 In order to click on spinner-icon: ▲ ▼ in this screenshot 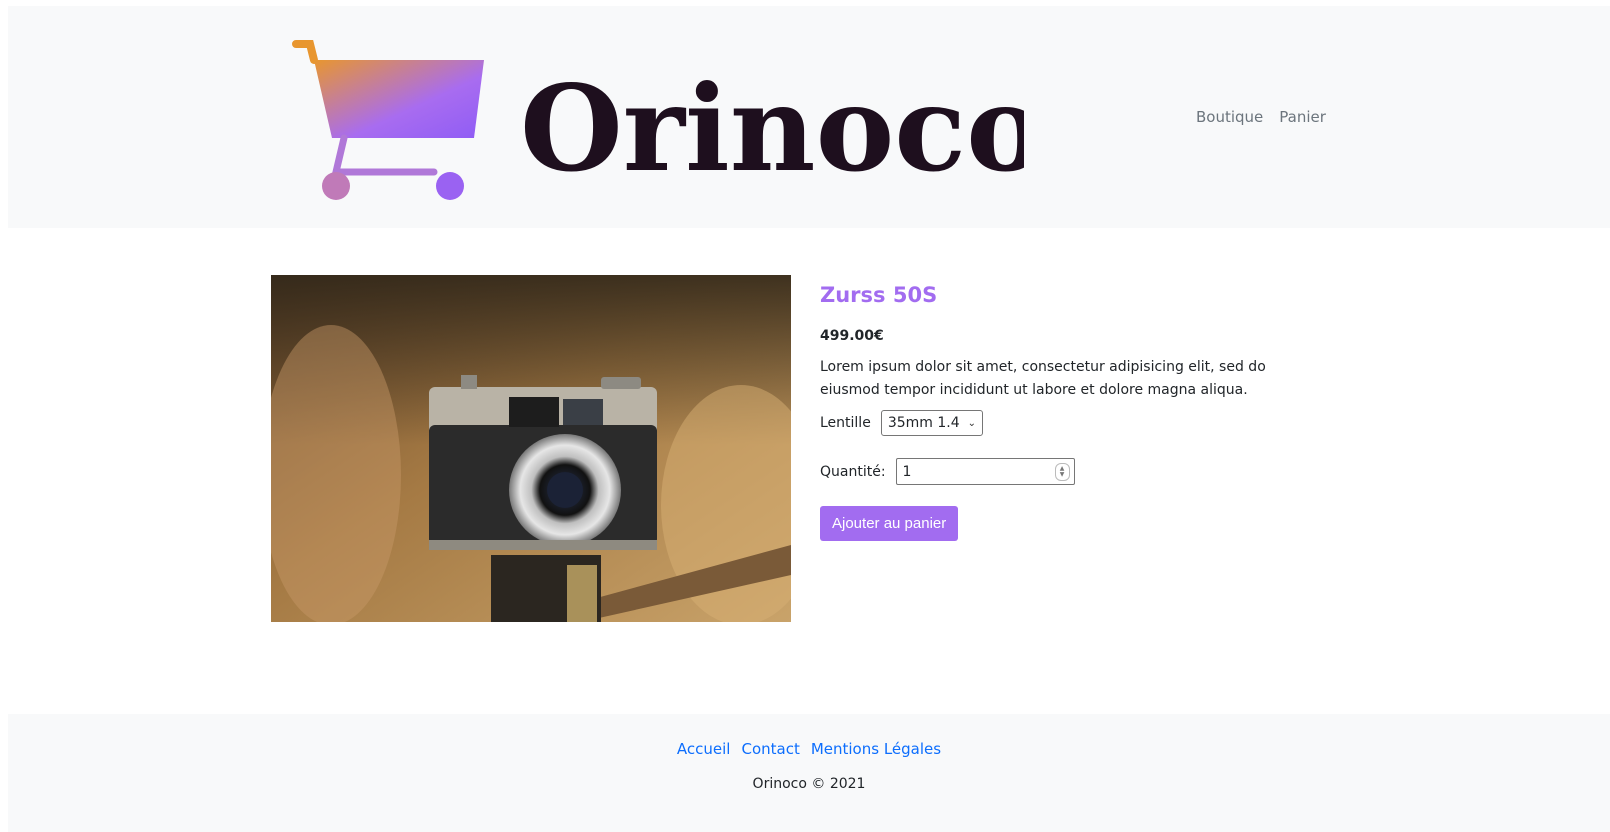, I will do `click(1062, 471)`.